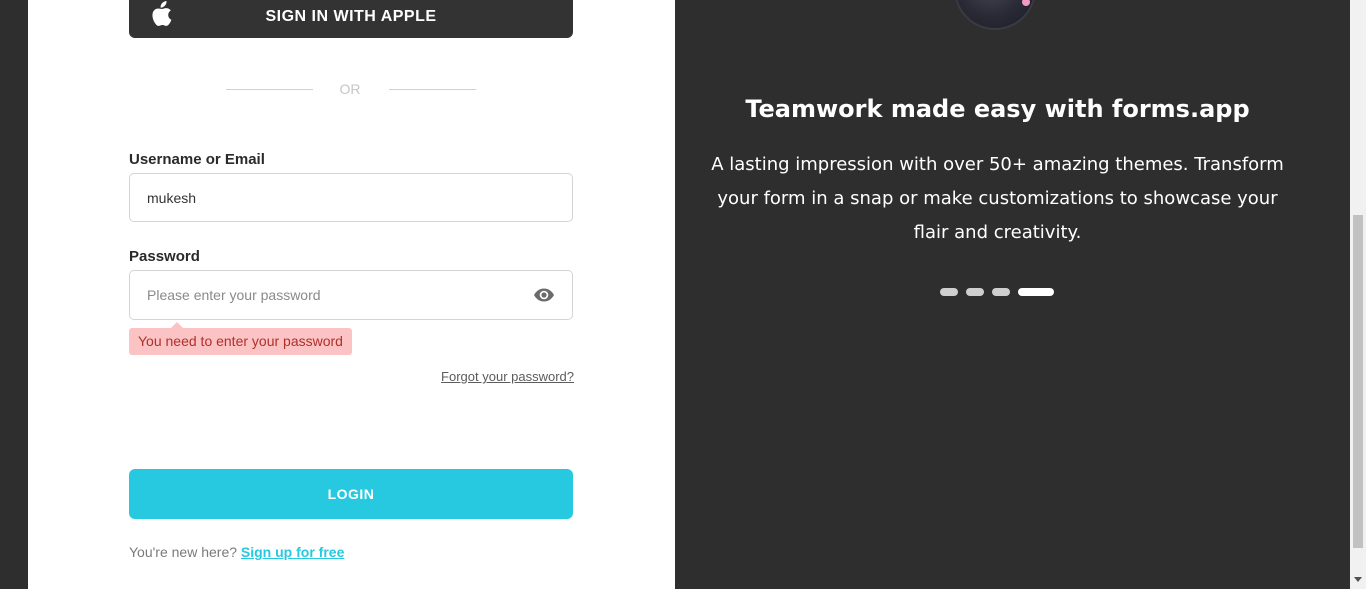 The image size is (1366, 589). What do you see at coordinates (14, 294) in the screenshot?
I see `left-gutter` at bounding box center [14, 294].